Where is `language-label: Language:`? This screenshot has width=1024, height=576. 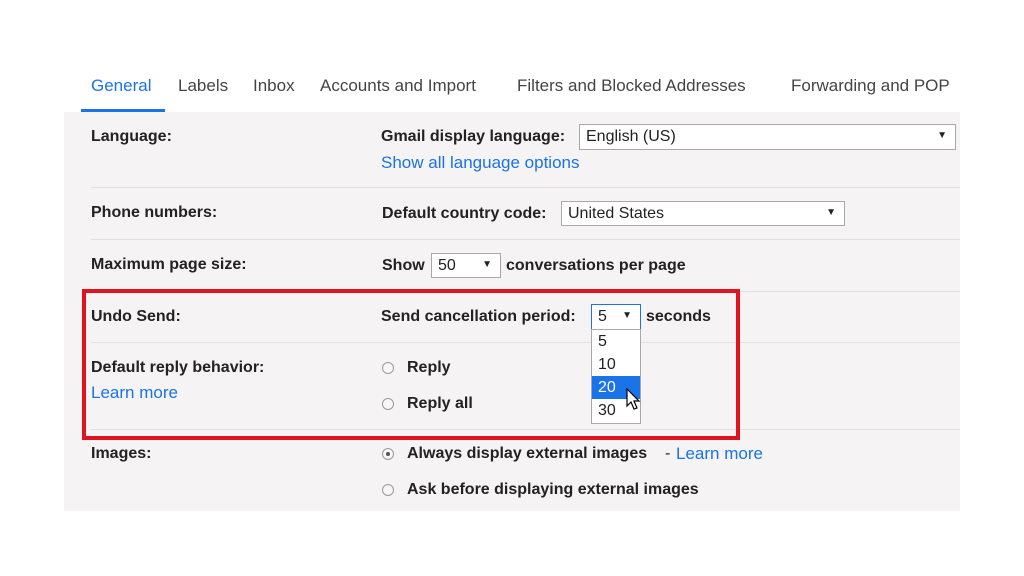 language-label: Language: is located at coordinates (131, 136).